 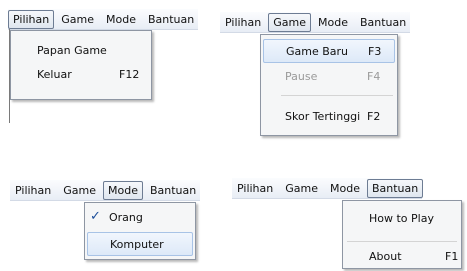 I want to click on menu-item-papan-game: Papan Game, so click(x=81, y=50).